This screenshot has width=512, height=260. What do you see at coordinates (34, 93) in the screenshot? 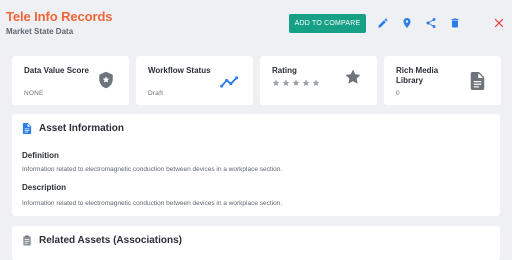
I see `card-value: NONE` at bounding box center [34, 93].